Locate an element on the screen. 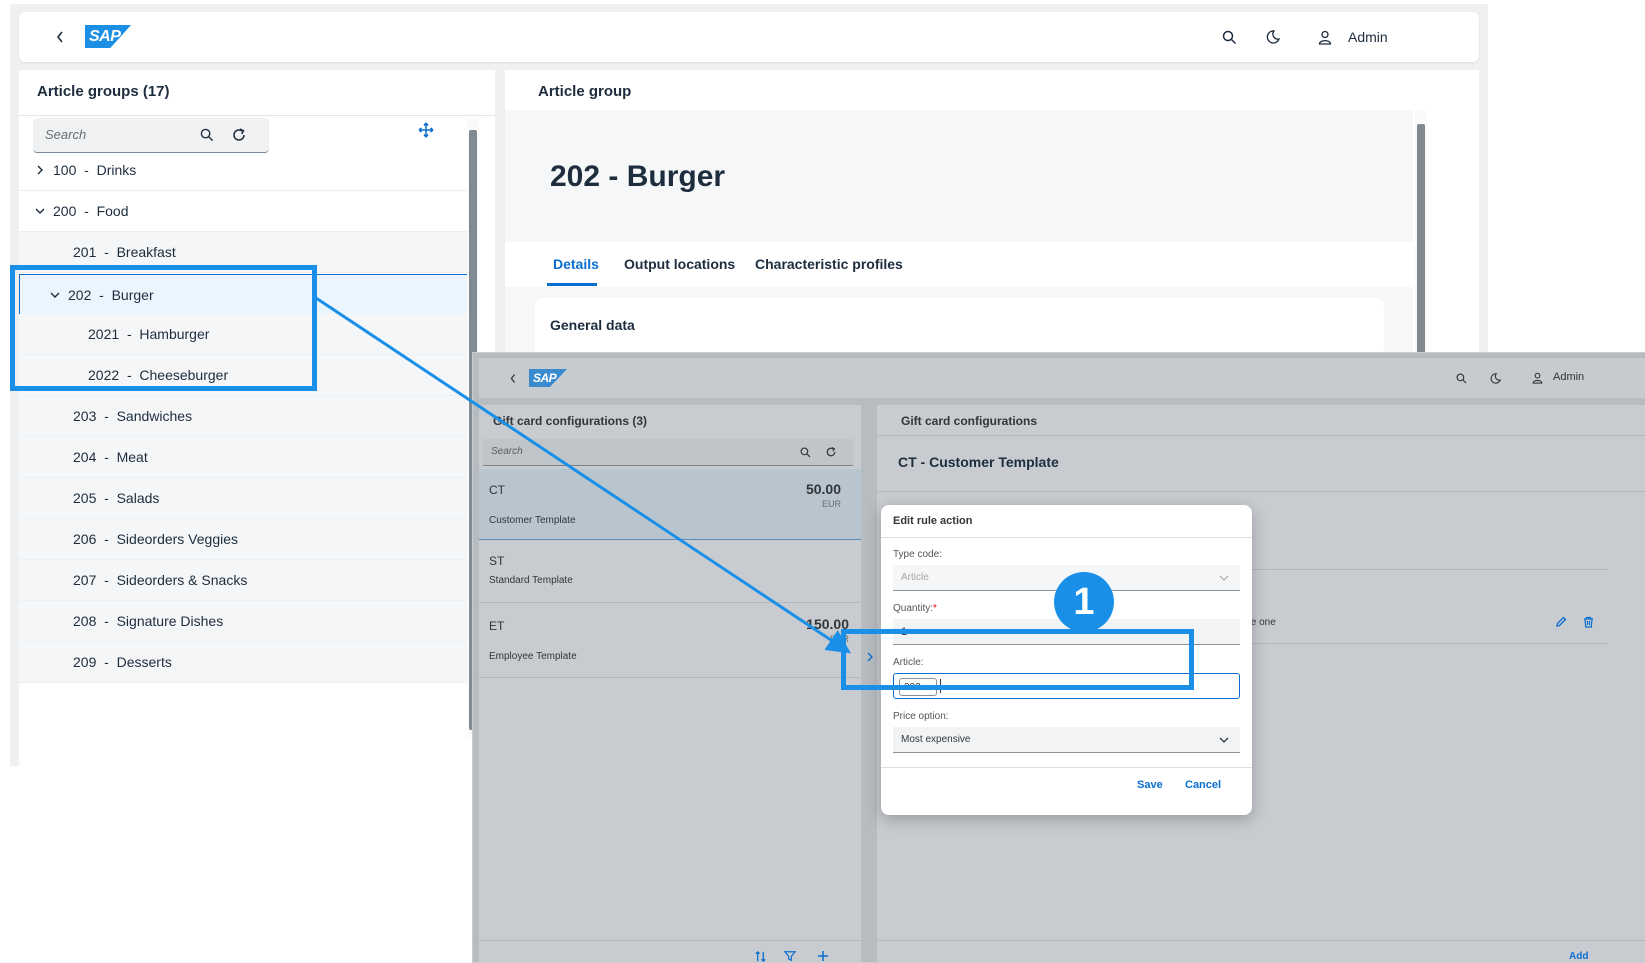 This screenshot has width=1645, height=963. step-number-badge: 1 is located at coordinates (1084, 602).